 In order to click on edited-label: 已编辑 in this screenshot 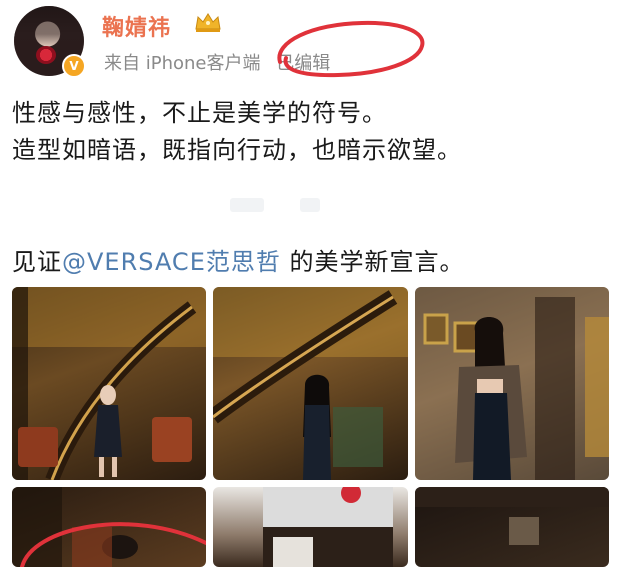, I will do `click(303, 63)`.